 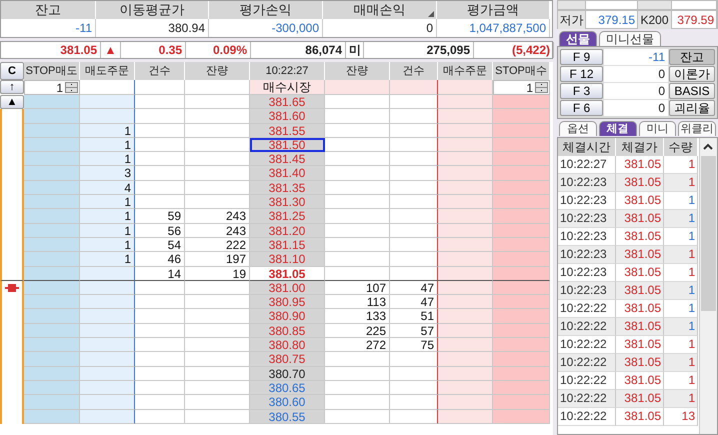 What do you see at coordinates (581, 91) in the screenshot?
I see `contract-button: F 3` at bounding box center [581, 91].